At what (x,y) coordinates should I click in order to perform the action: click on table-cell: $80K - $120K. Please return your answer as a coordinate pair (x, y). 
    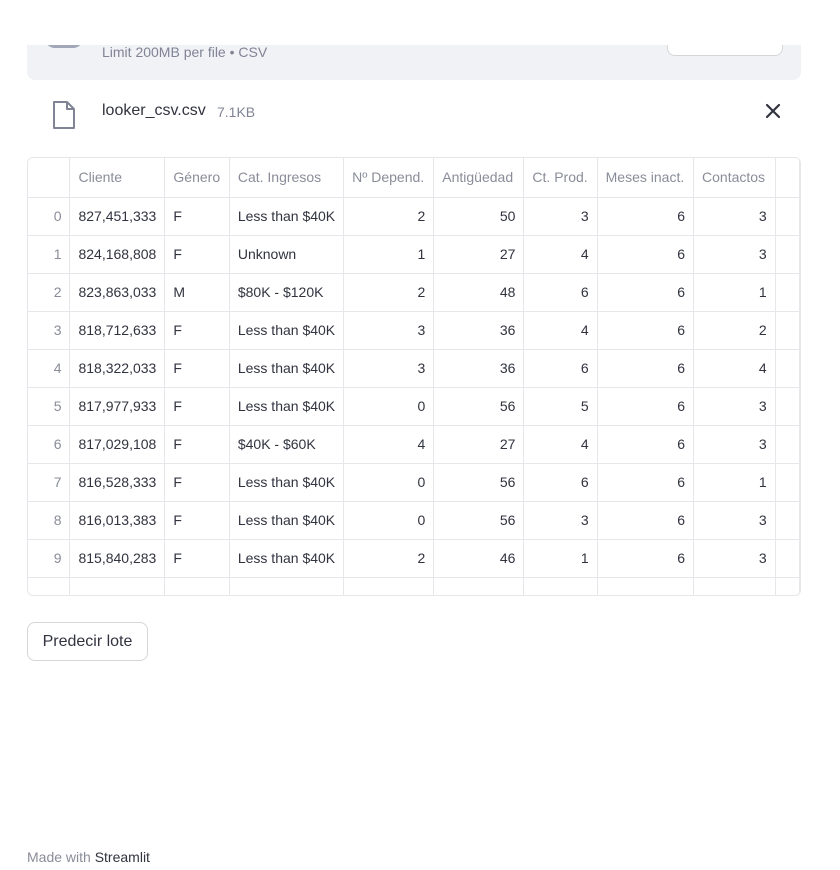
    Looking at the image, I should click on (287, 292).